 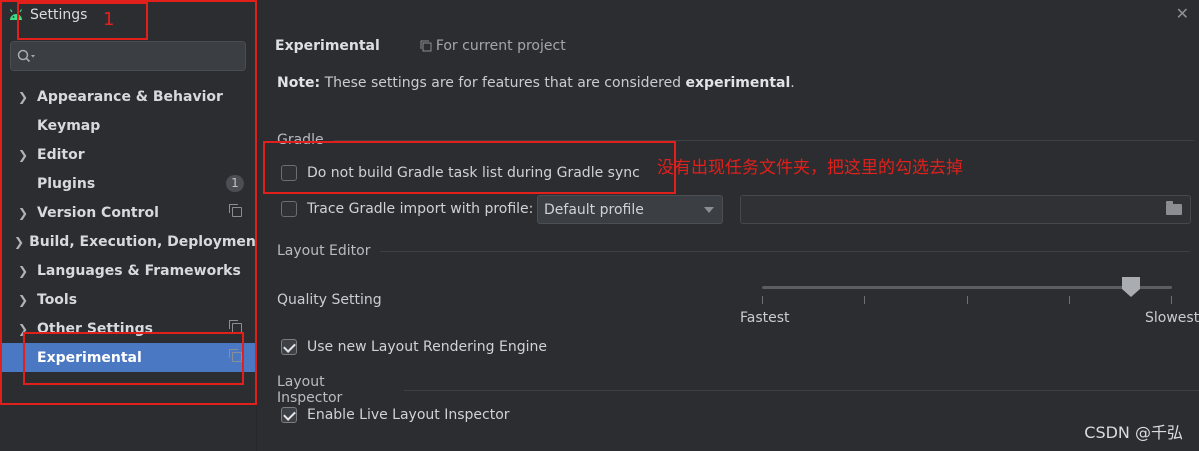 I want to click on watermark: CSDN @千弘, so click(x=1133, y=432).